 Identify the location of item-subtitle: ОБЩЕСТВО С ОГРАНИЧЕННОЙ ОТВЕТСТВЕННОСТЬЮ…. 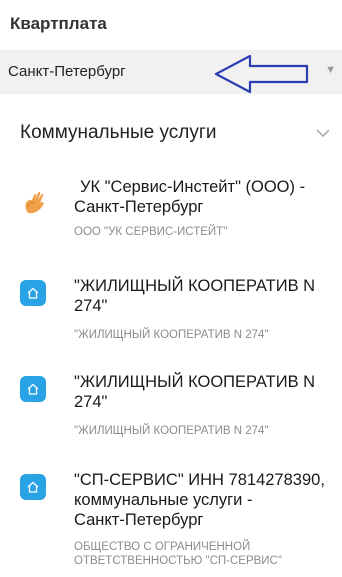
(178, 554).